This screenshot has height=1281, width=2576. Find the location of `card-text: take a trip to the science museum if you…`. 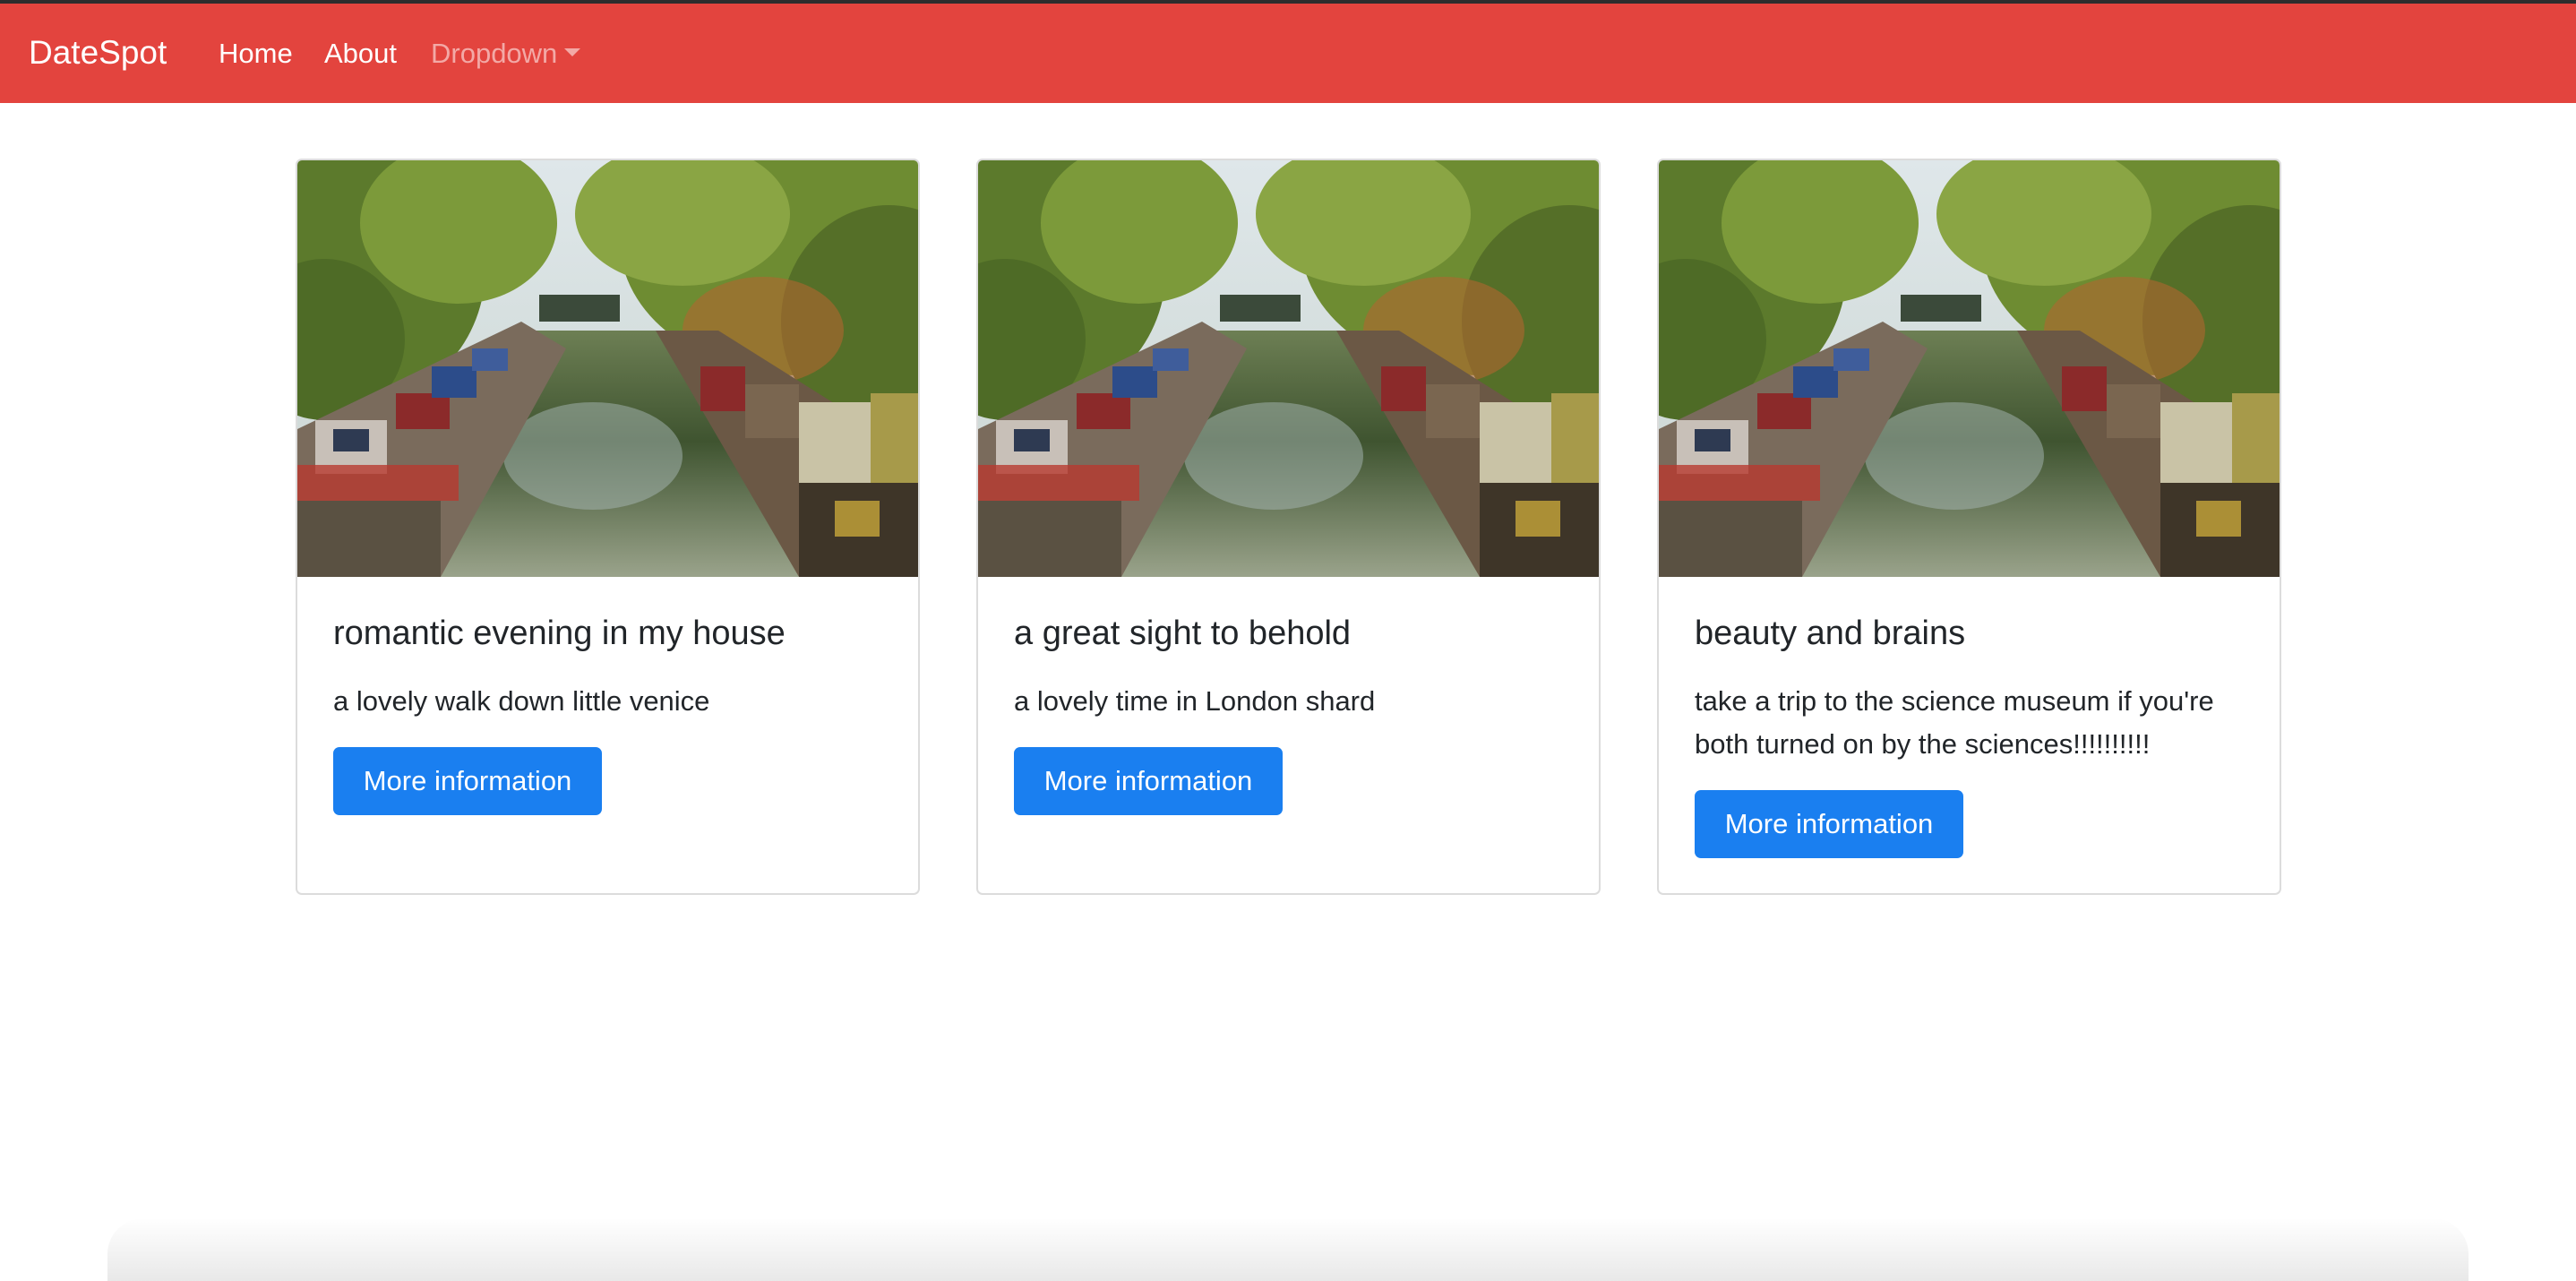

card-text: take a trip to the science museum if you… is located at coordinates (1954, 722).